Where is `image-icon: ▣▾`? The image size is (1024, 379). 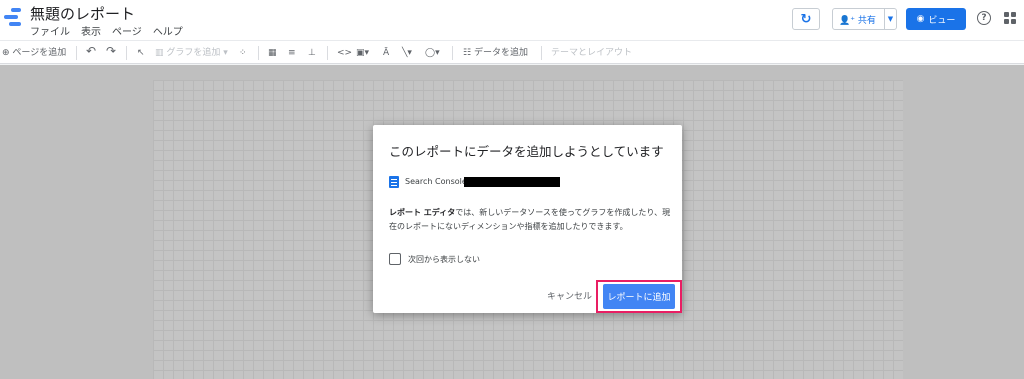
image-icon: ▣▾ is located at coordinates (362, 53).